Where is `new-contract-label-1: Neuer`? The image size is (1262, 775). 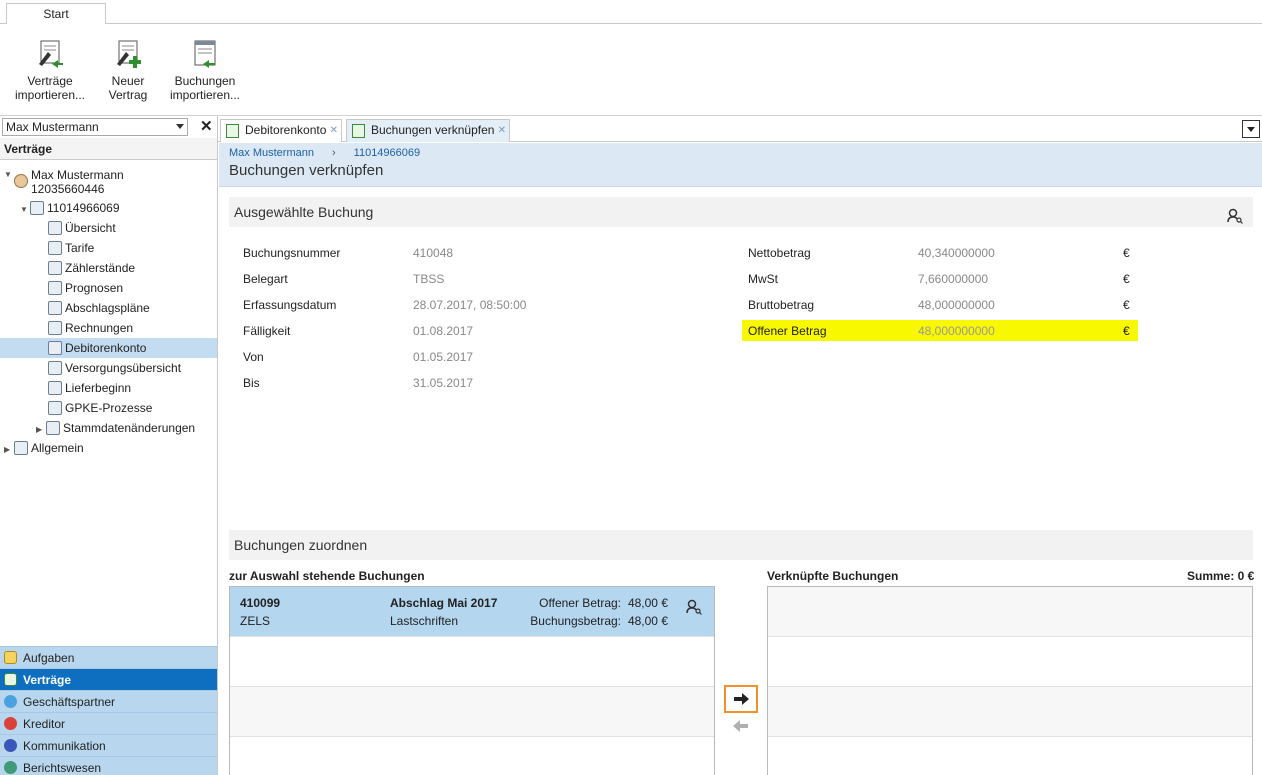
new-contract-label-1: Neuer is located at coordinates (128, 81).